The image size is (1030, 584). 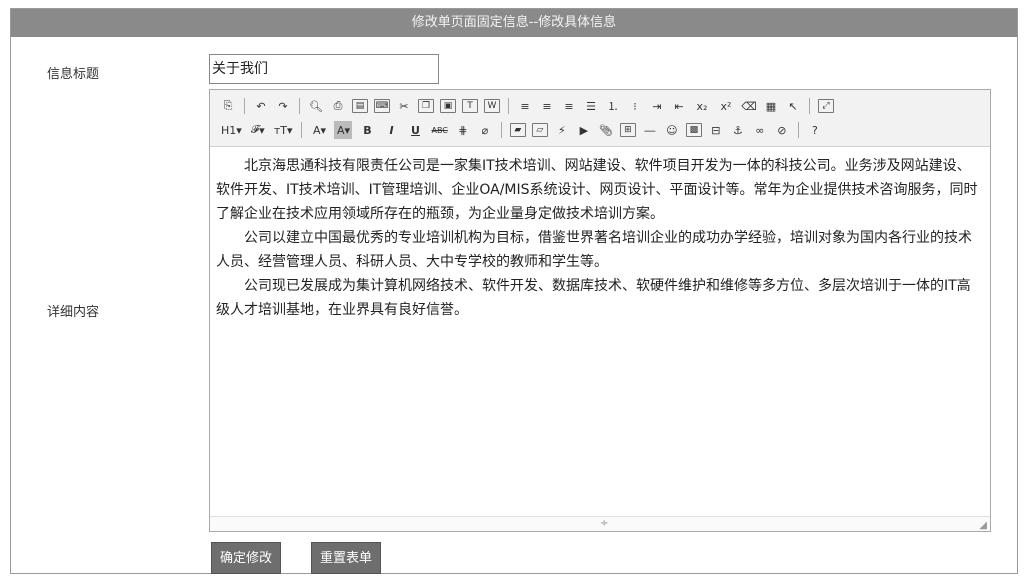 What do you see at coordinates (324, 69) in the screenshot?
I see `title-input: 关于我们` at bounding box center [324, 69].